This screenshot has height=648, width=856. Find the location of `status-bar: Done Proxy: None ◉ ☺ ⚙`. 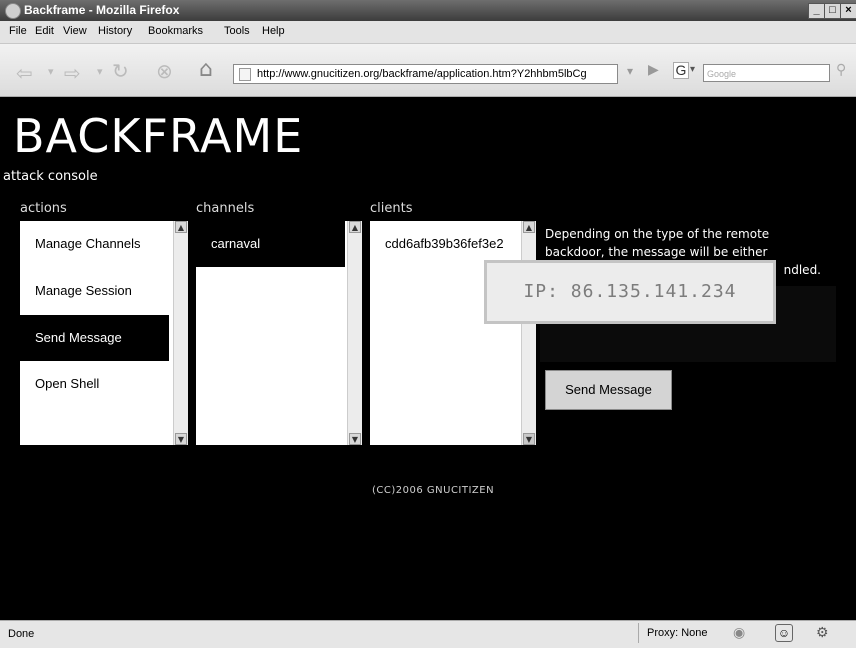

status-bar: Done Proxy: None ◉ ☺ ⚙ is located at coordinates (428, 634).